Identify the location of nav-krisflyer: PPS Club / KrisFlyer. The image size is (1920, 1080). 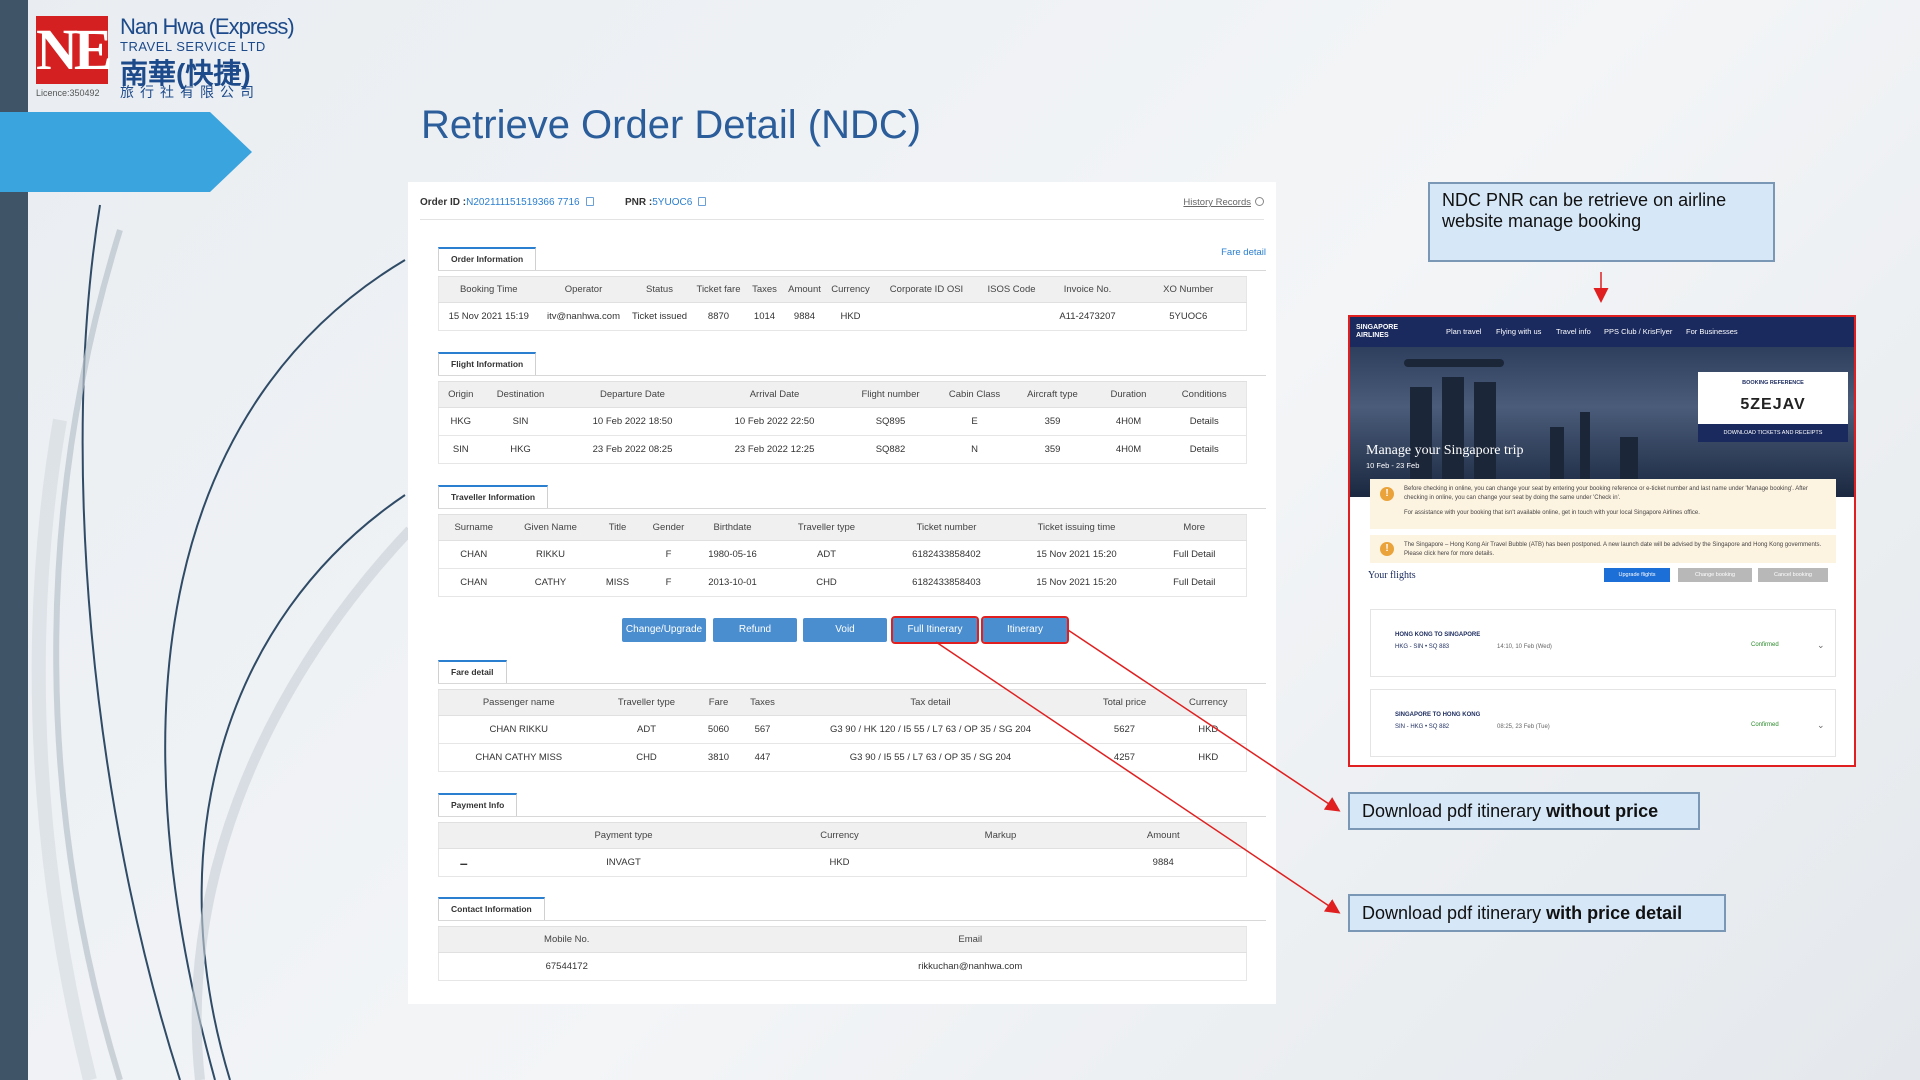
(1638, 331).